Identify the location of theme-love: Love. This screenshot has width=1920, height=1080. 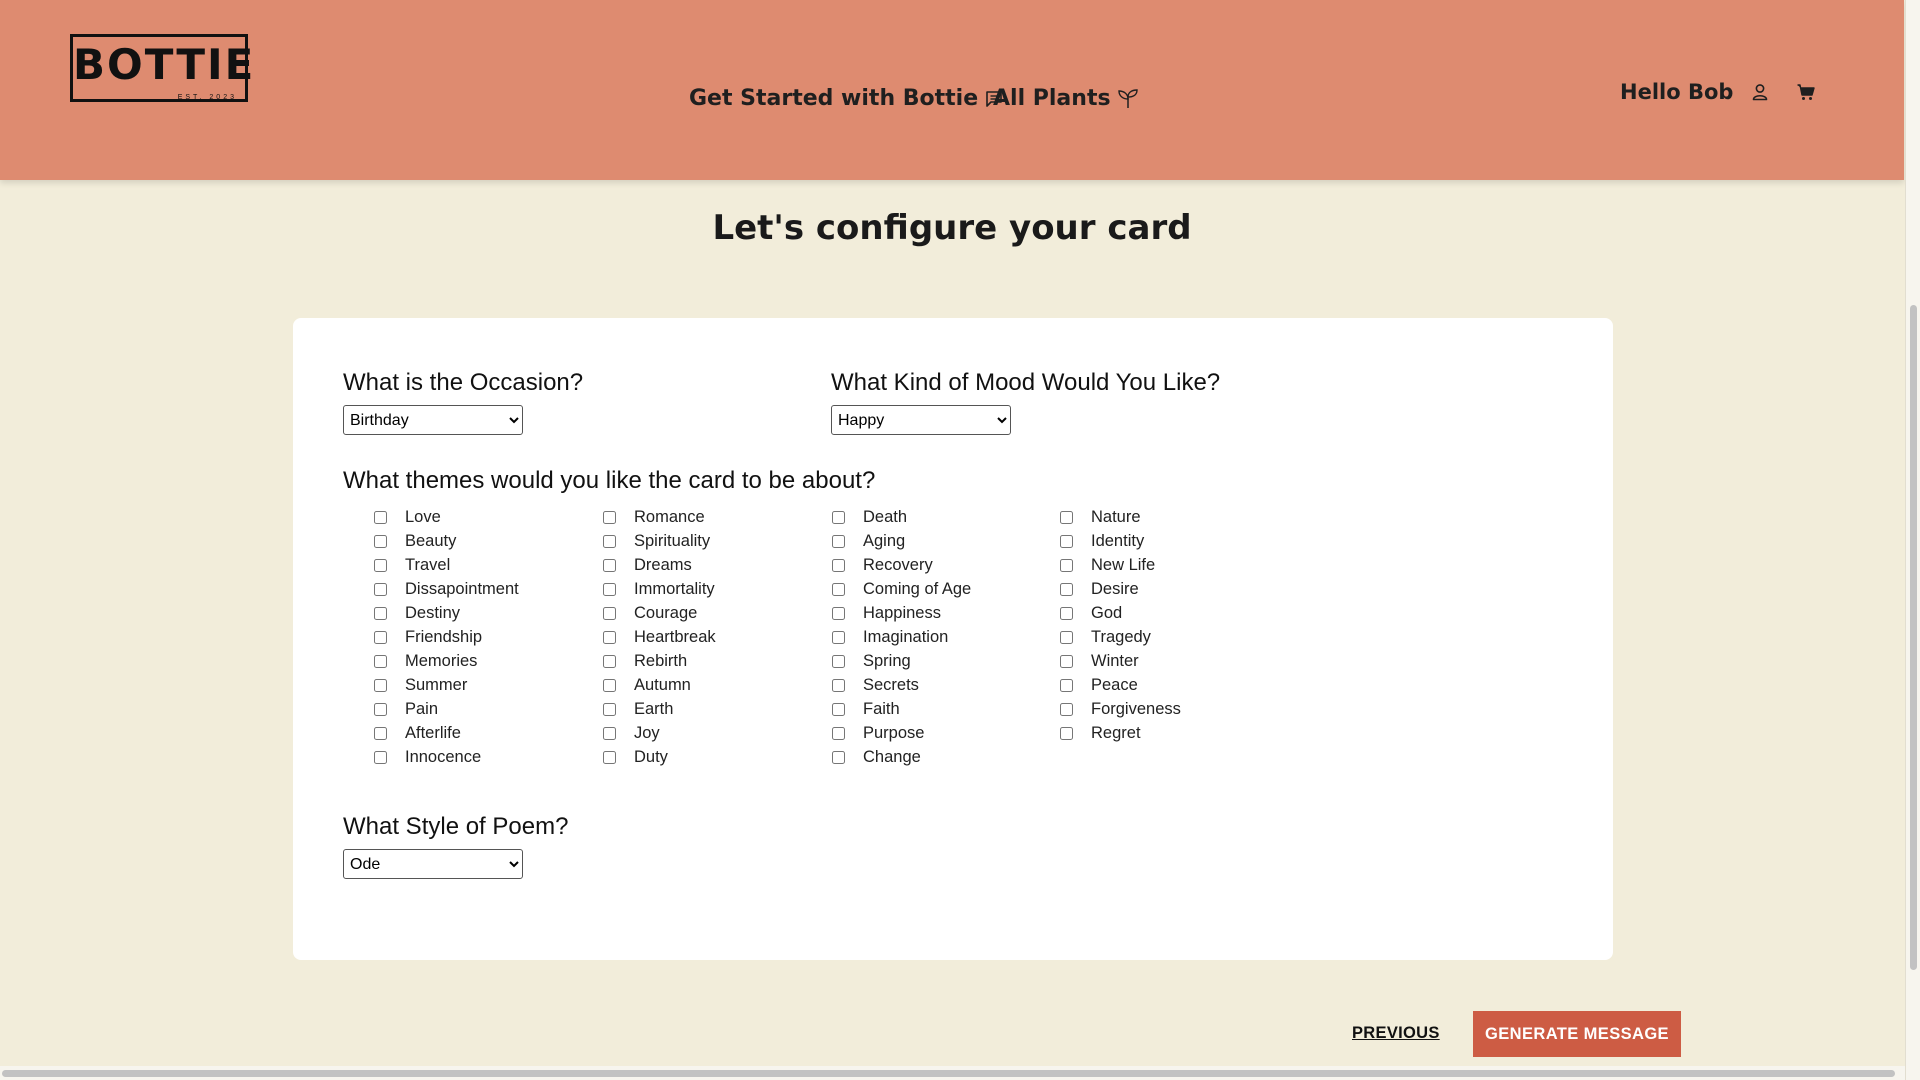
(446, 517).